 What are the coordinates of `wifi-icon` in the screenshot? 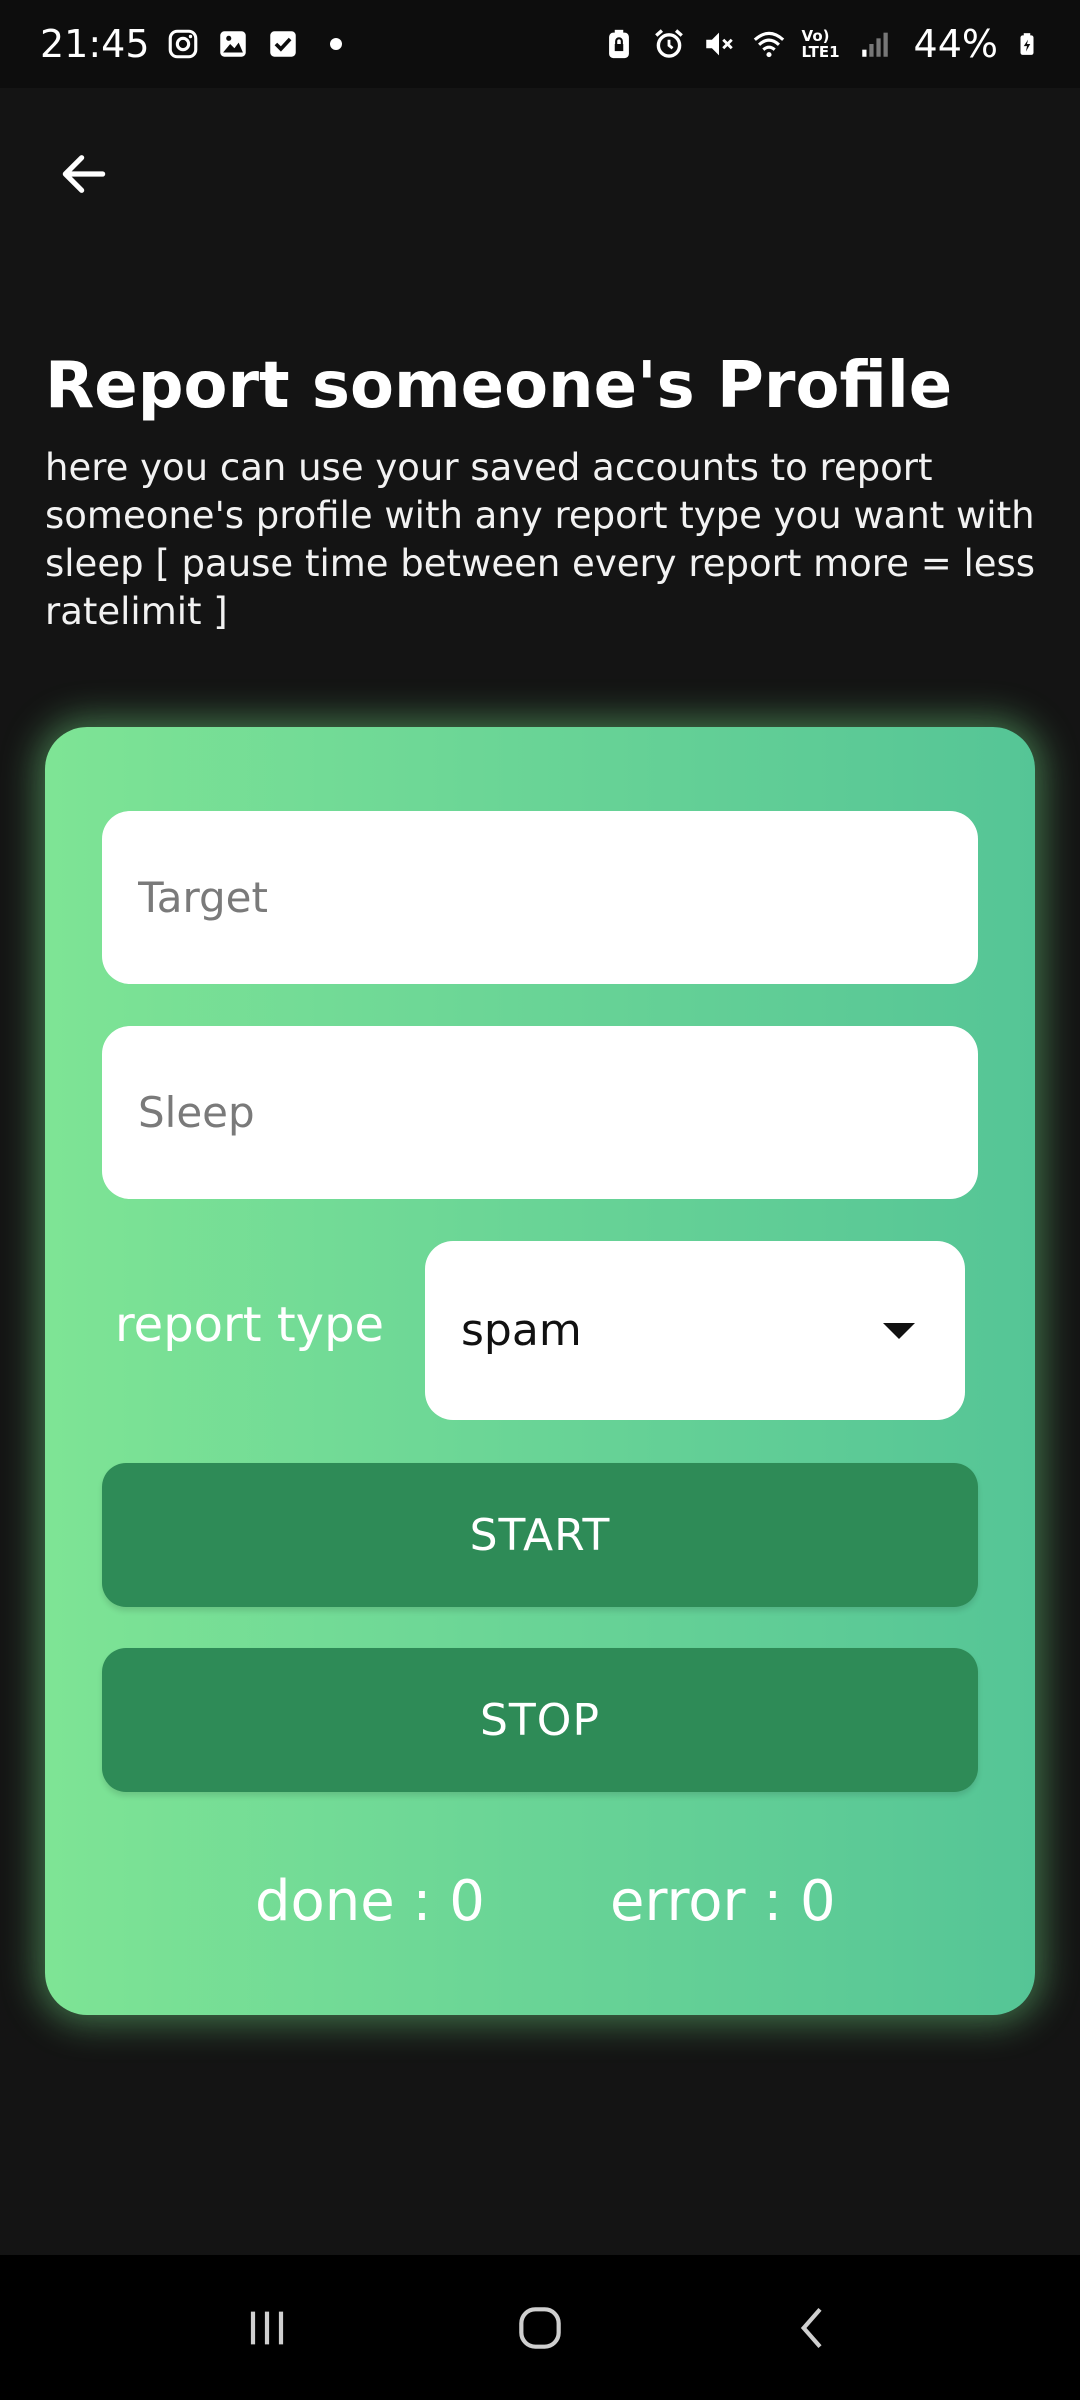 It's located at (768, 44).